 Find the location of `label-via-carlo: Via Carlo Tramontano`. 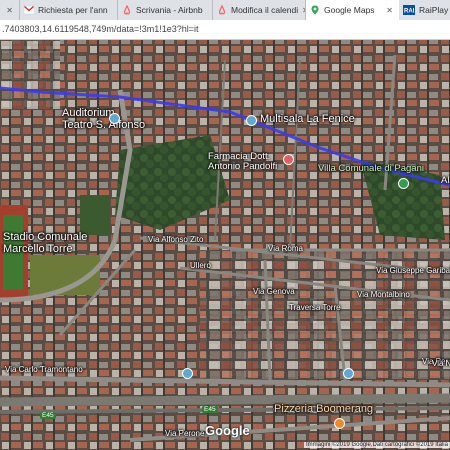

label-via-carlo: Via Carlo Tramontano is located at coordinates (44, 369).